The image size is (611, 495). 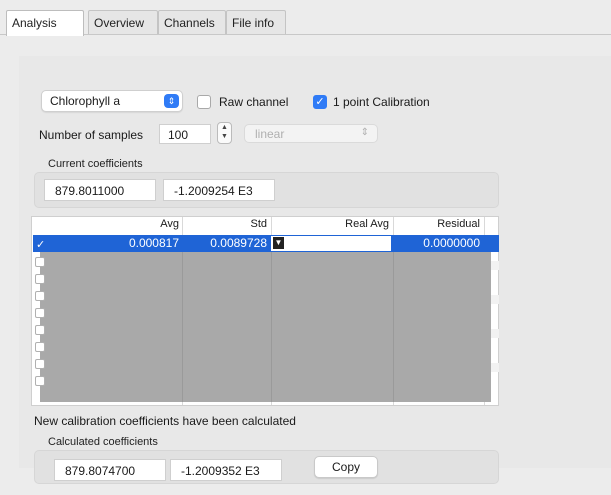 I want to click on calculated-coefficients-title: Calculated coefficients, so click(x=103, y=442).